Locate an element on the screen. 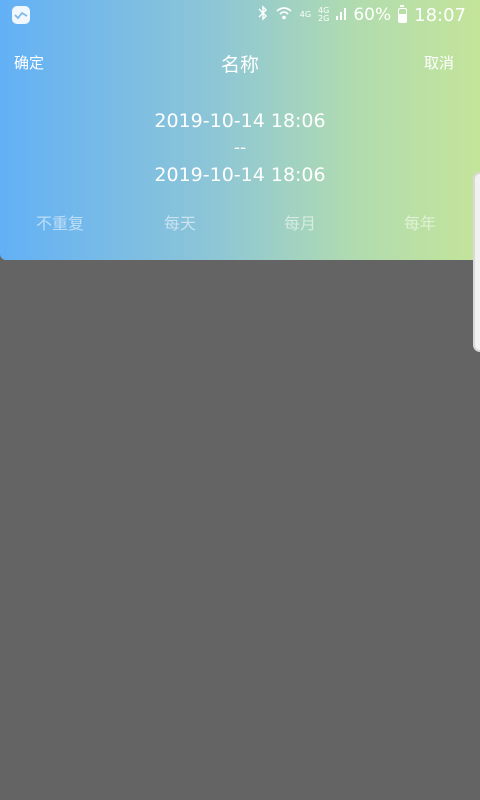 The image size is (480, 800). date-range: 2019-10-14 18:06 -- 2019-10-14 18:06 is located at coordinates (240, 148).